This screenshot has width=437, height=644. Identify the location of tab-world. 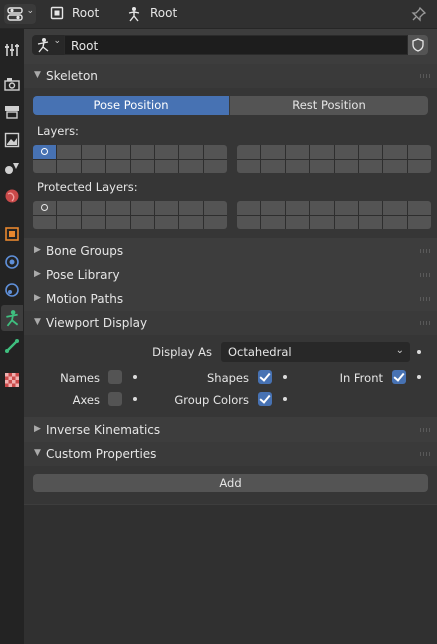
(12, 196).